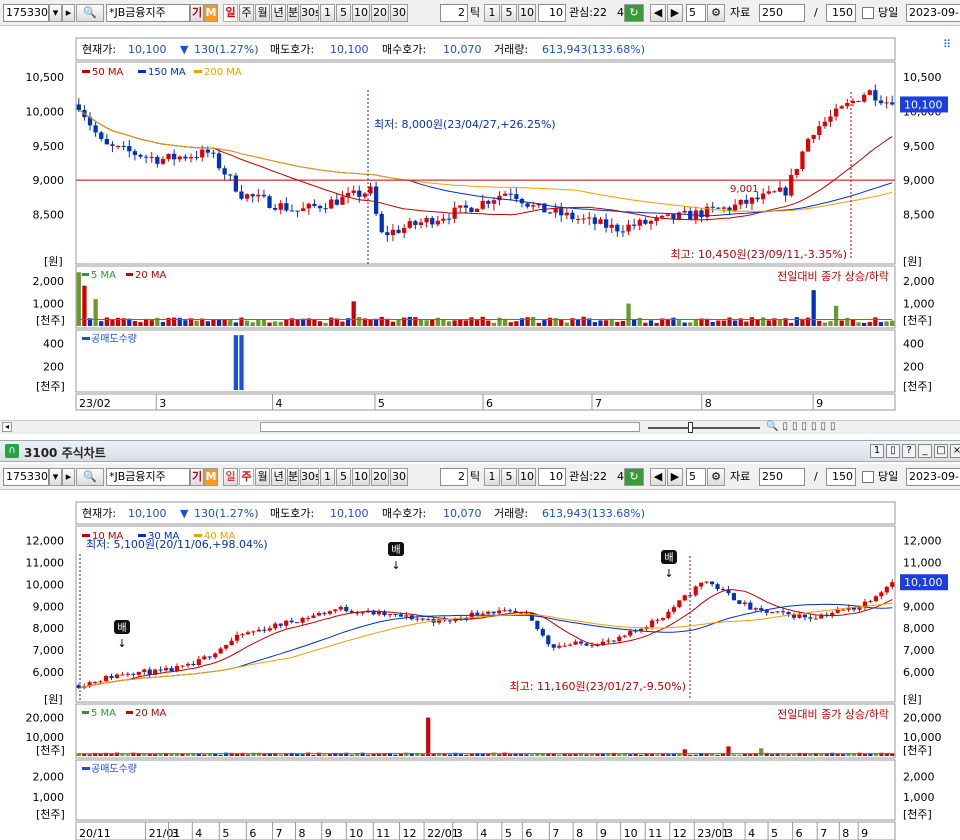 This screenshot has height=840, width=960. What do you see at coordinates (690, 427) in the screenshot?
I see `zoom-slider-thumb` at bounding box center [690, 427].